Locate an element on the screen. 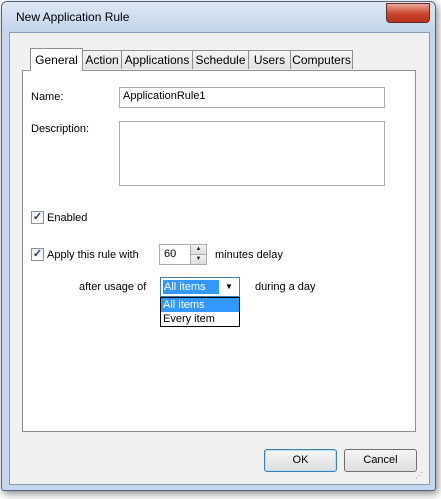 This screenshot has width=441, height=499. description-input is located at coordinates (252, 153).